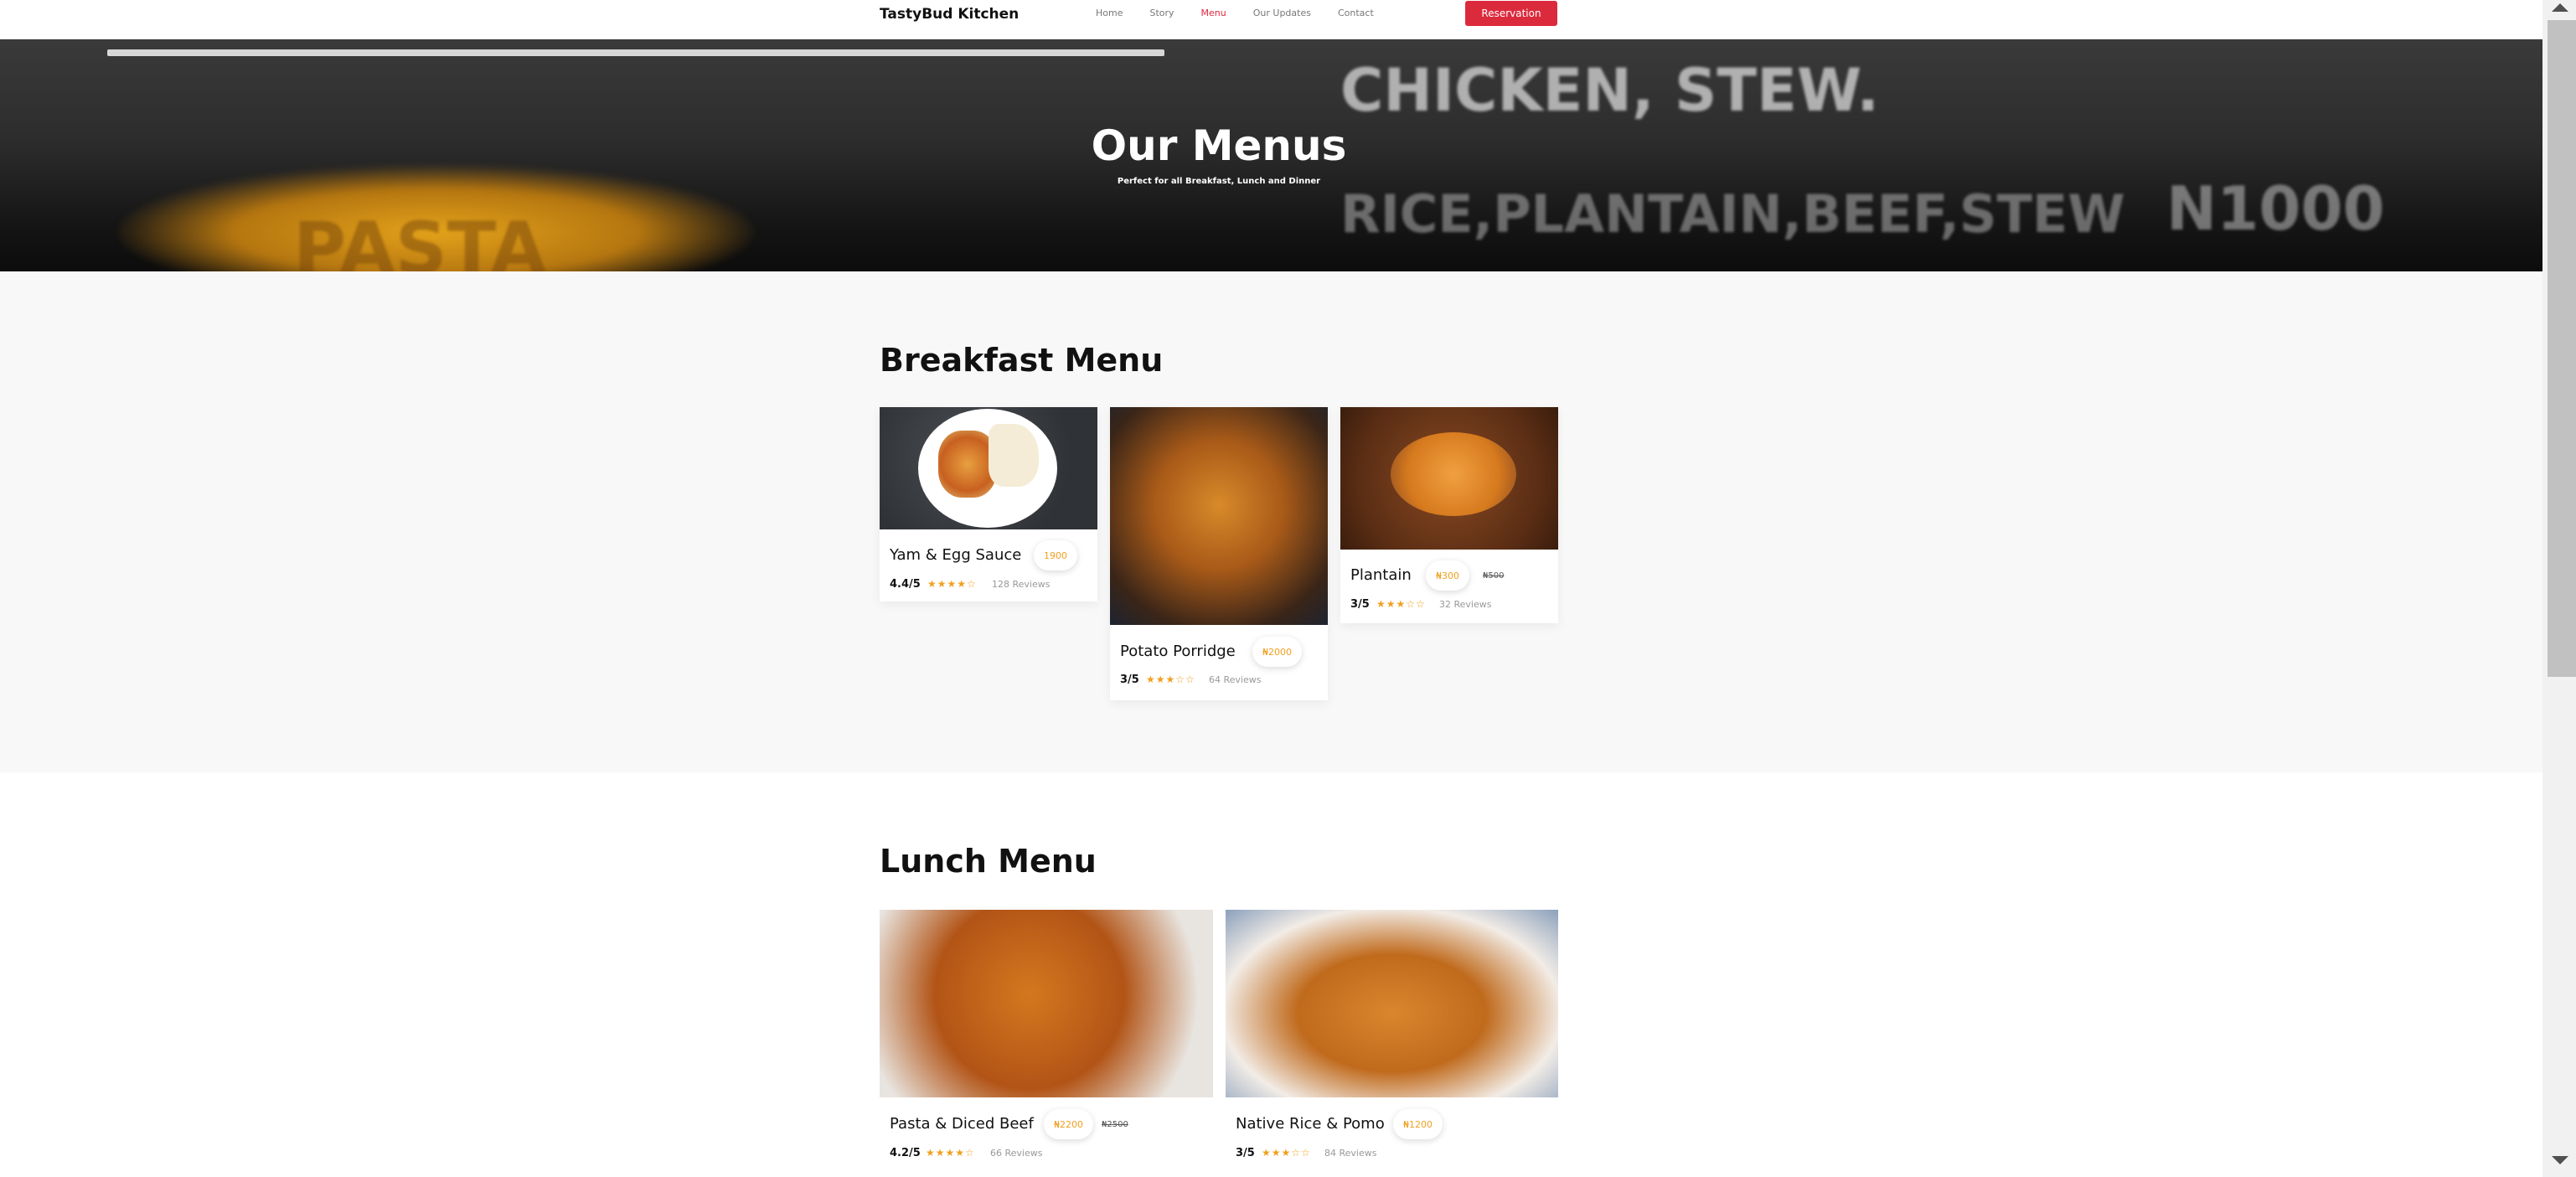  I want to click on item-name: Potato Porridge, so click(1178, 651).